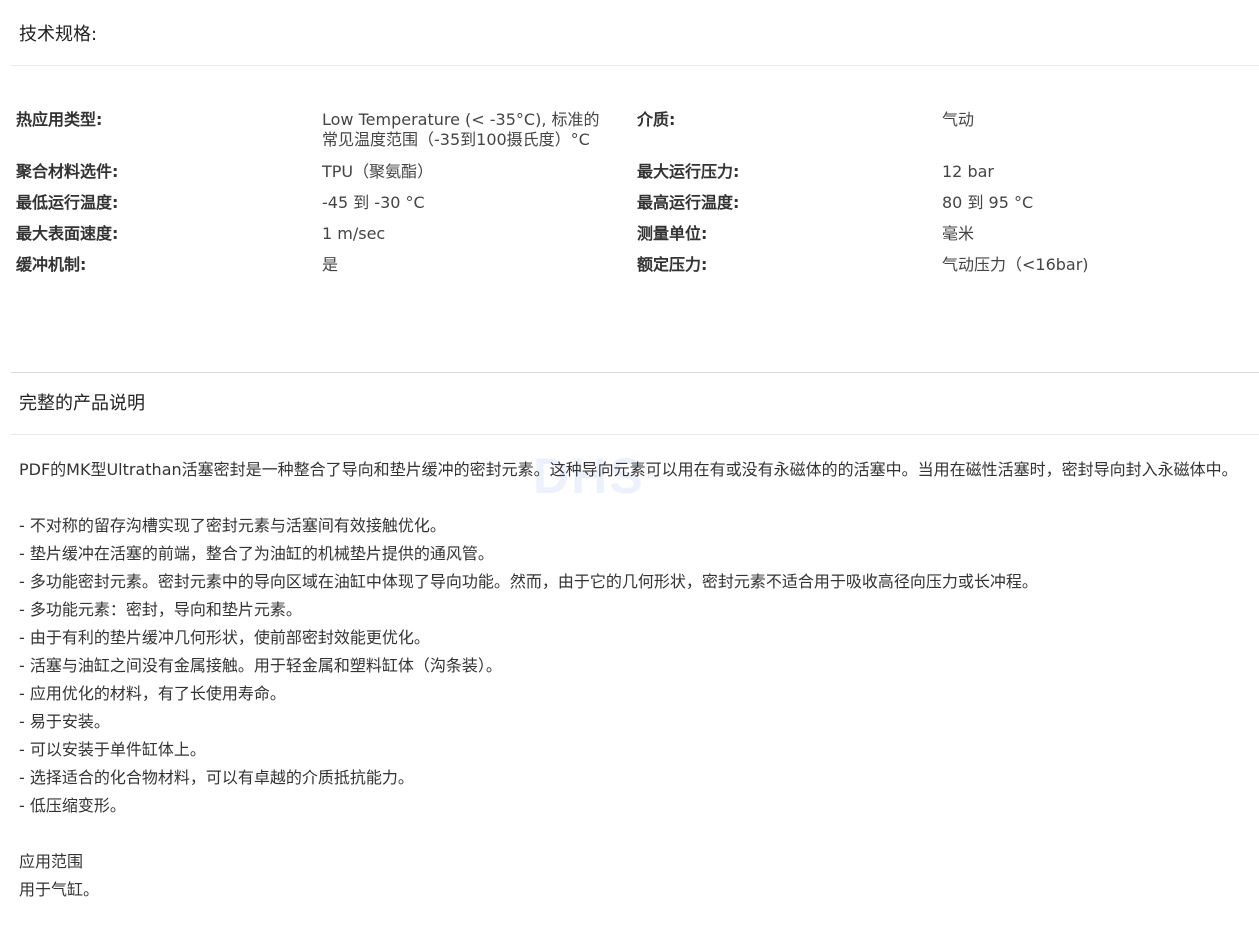  What do you see at coordinates (64, 721) in the screenshot?
I see `feature-item: - 易于安装。` at bounding box center [64, 721].